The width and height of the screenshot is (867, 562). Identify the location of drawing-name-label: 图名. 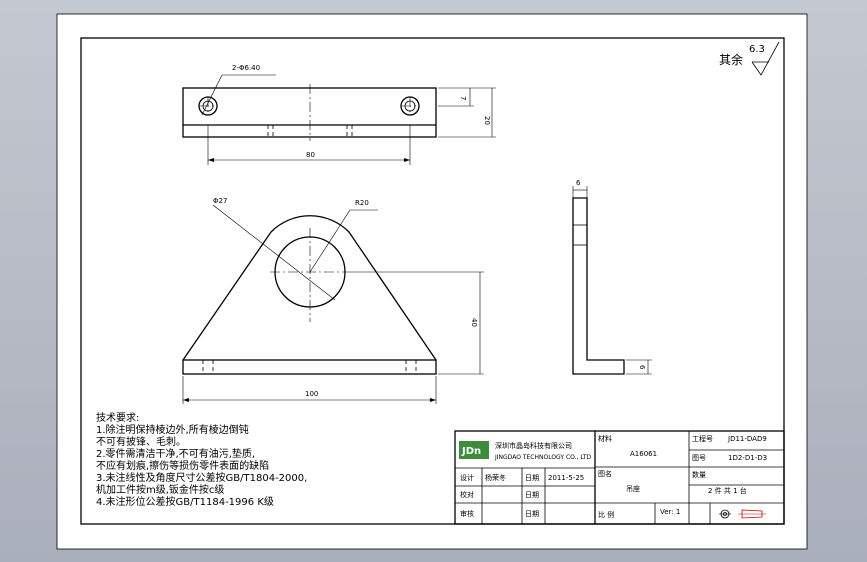
(605, 473).